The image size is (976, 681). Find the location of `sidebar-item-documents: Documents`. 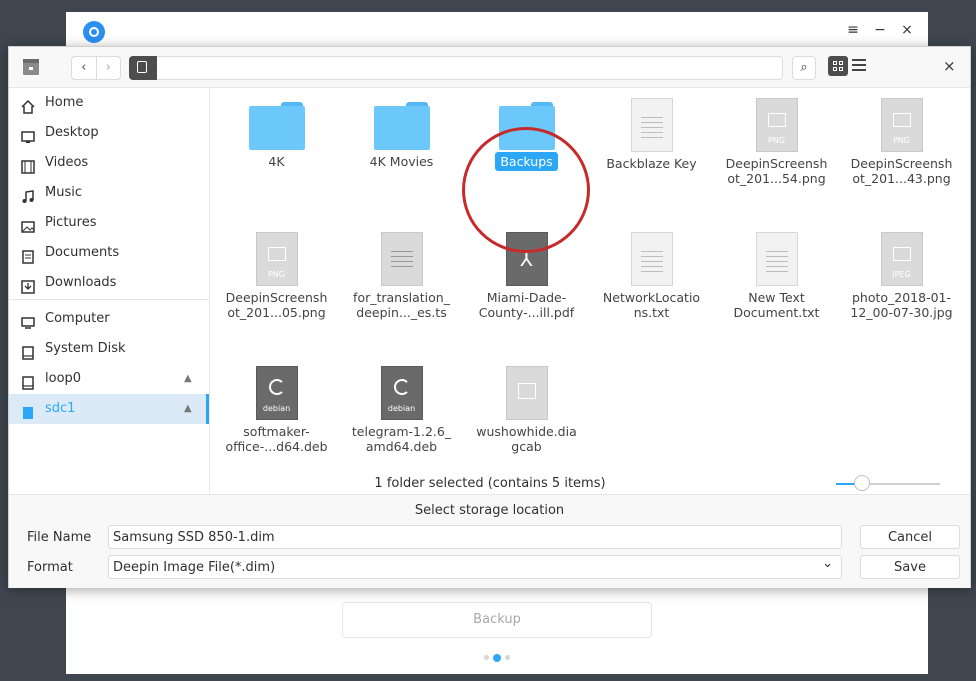

sidebar-item-documents: Documents is located at coordinates (109, 253).